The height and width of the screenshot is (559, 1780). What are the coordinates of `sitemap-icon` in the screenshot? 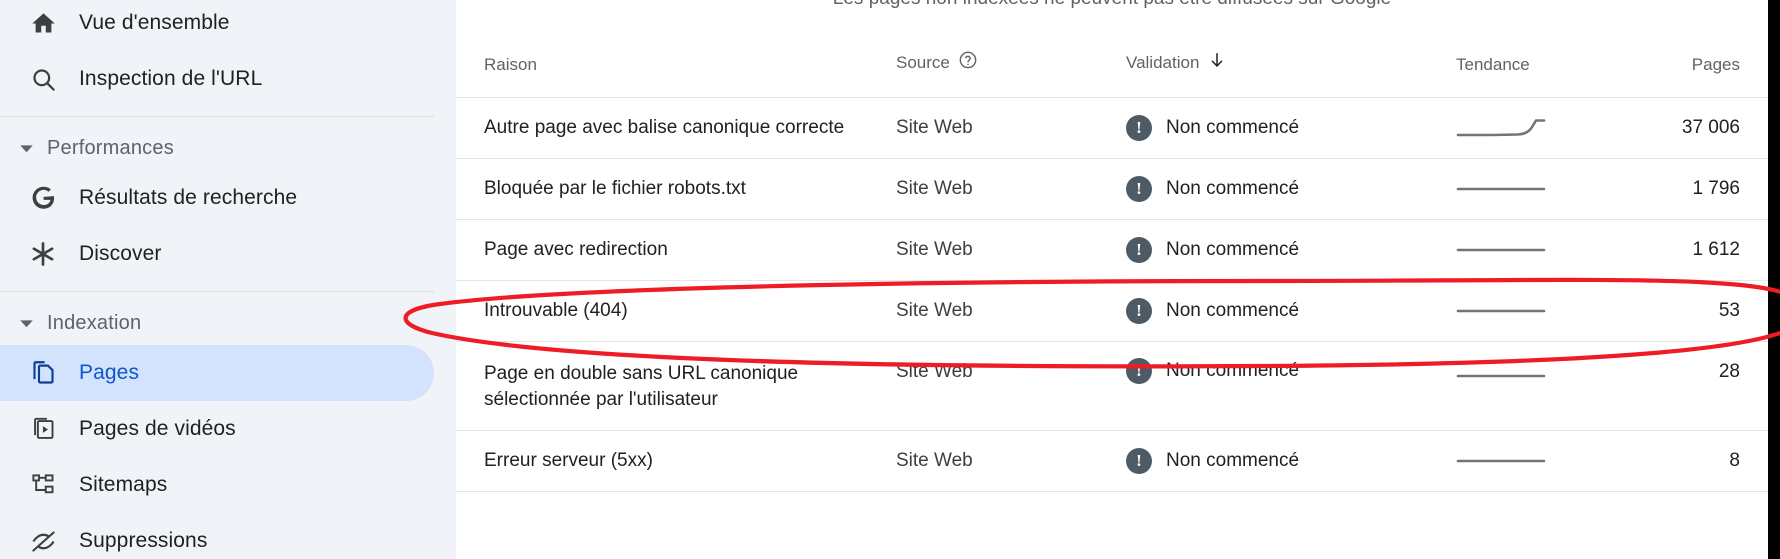 It's located at (43, 485).